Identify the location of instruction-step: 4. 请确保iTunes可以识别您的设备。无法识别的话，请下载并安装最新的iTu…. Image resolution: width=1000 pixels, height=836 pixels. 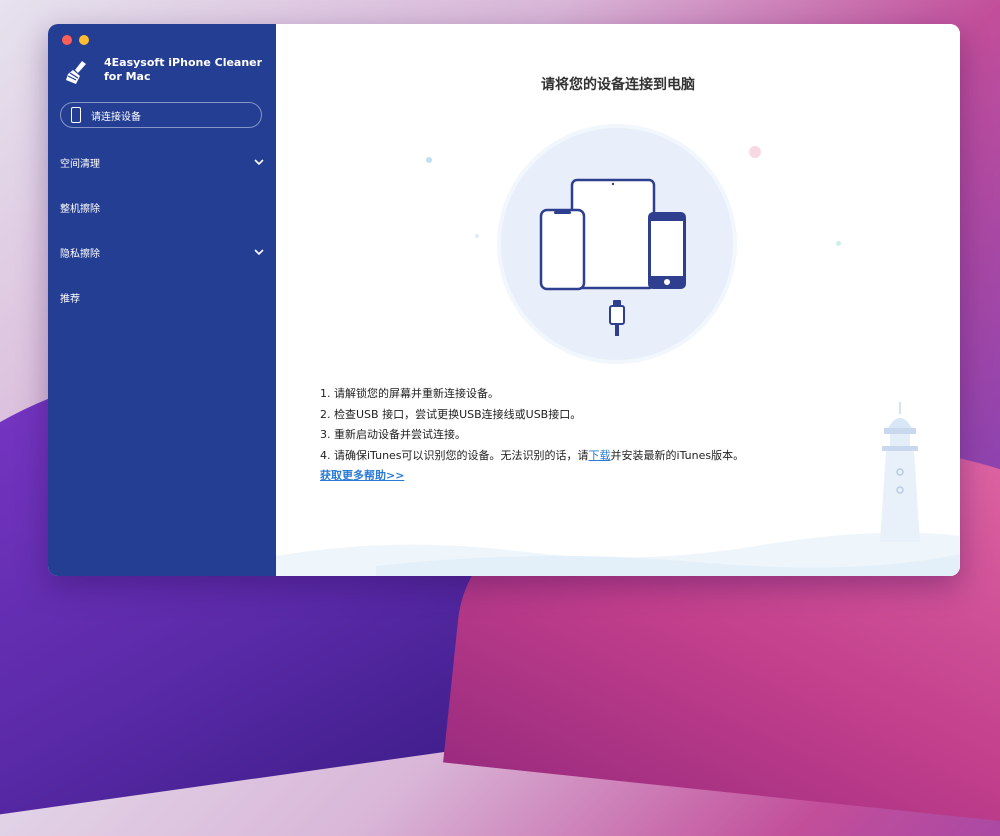
(532, 456).